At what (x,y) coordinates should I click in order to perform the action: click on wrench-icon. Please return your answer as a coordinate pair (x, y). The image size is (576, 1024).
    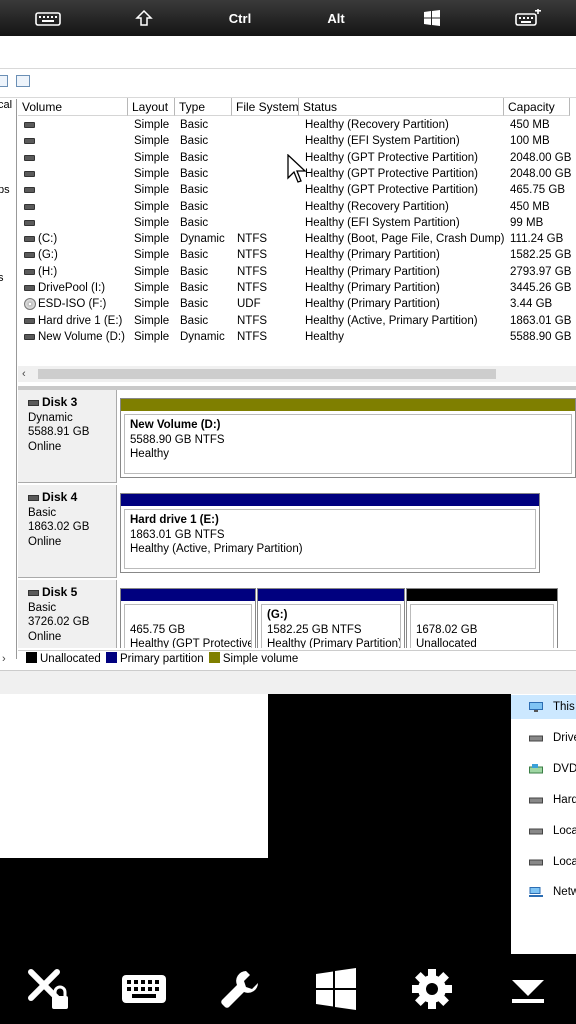
    Looking at the image, I should click on (239, 989).